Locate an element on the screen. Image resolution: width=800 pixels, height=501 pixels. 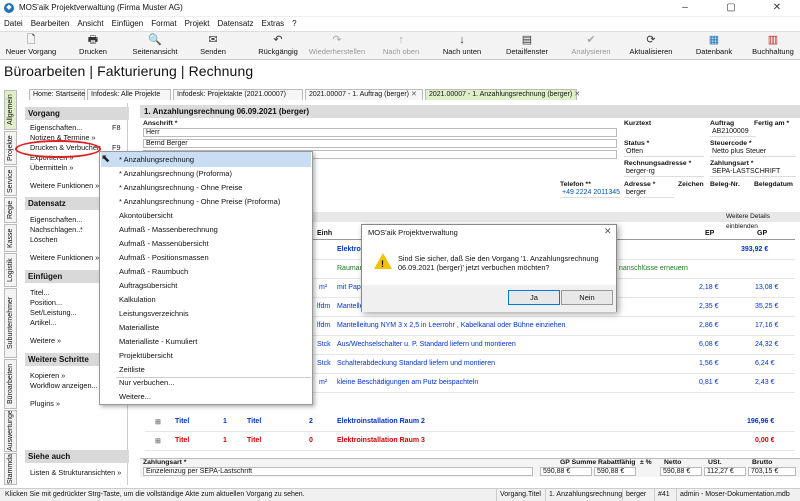
status-value: 1. Anzahlungsrechnung is located at coordinates (583, 495).